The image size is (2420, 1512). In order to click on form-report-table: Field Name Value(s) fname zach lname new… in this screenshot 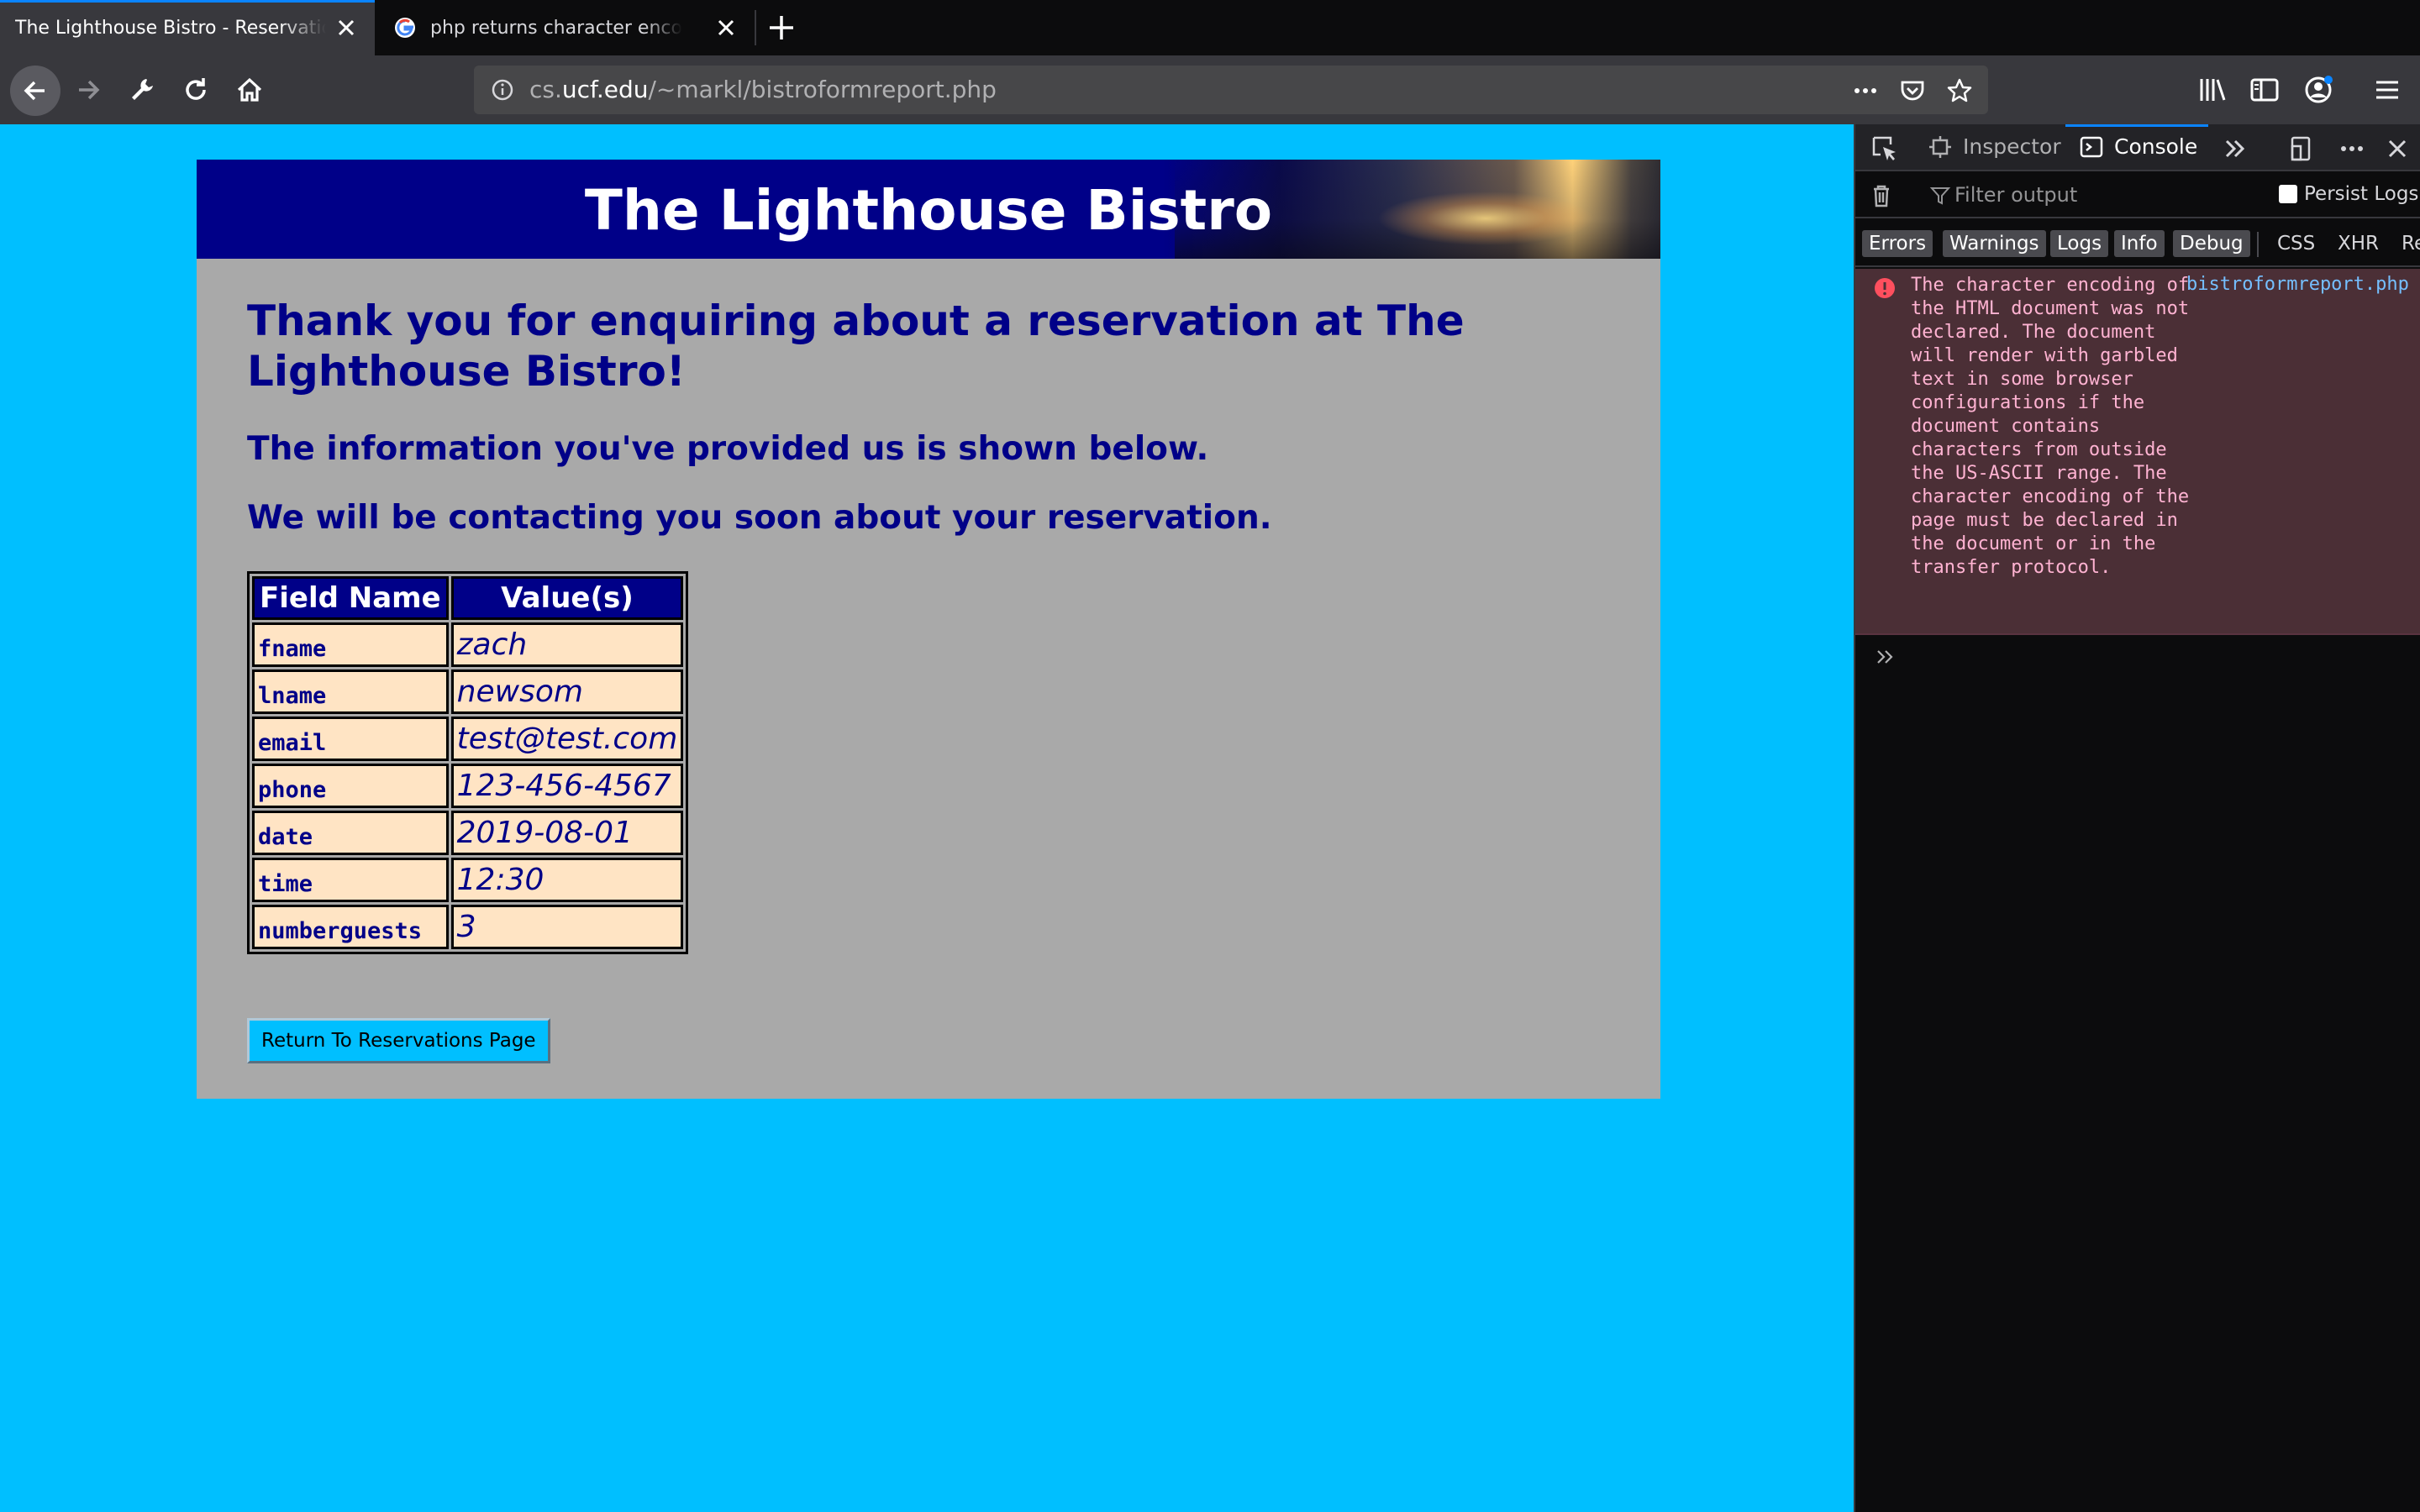, I will do `click(468, 762)`.